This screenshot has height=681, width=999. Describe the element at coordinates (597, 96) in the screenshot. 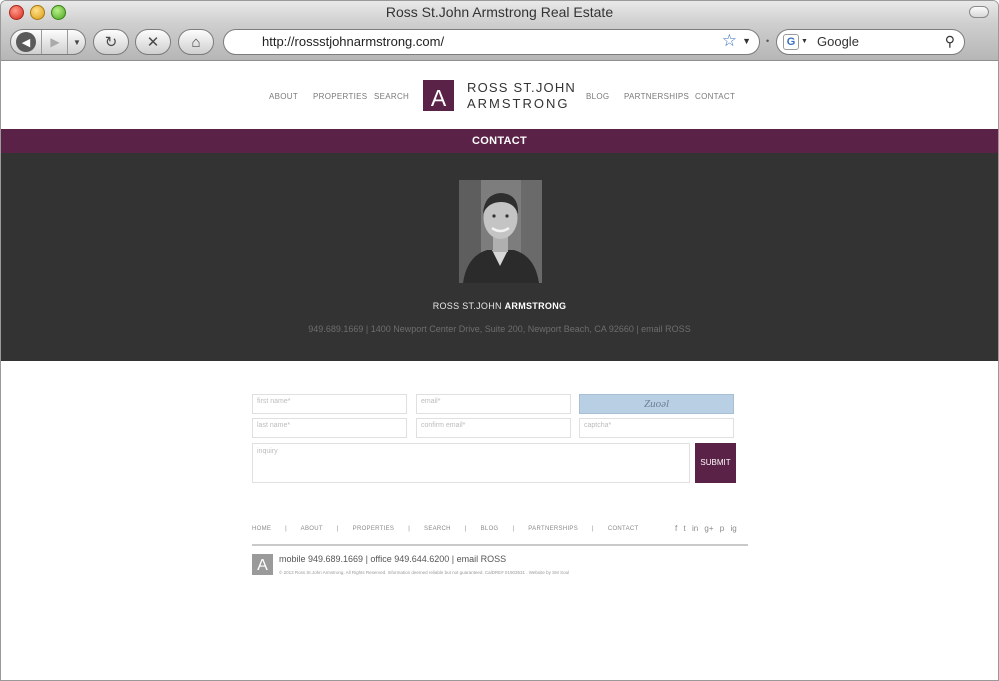

I see `nav-blog-link: BLOG` at that location.